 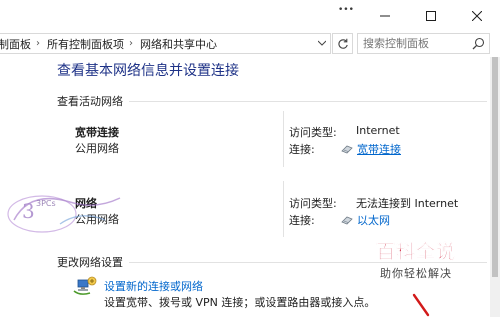 I want to click on maximize-icon, so click(x=431, y=15).